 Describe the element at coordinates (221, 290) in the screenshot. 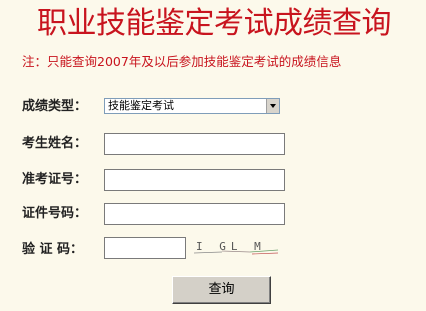

I see `query-button: 查询` at that location.